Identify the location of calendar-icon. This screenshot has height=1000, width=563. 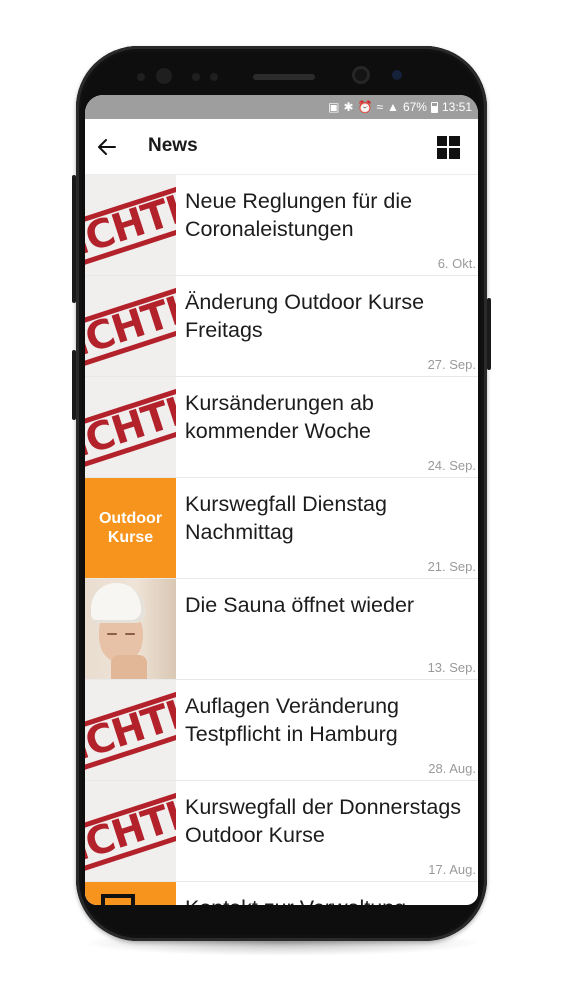
(118, 899).